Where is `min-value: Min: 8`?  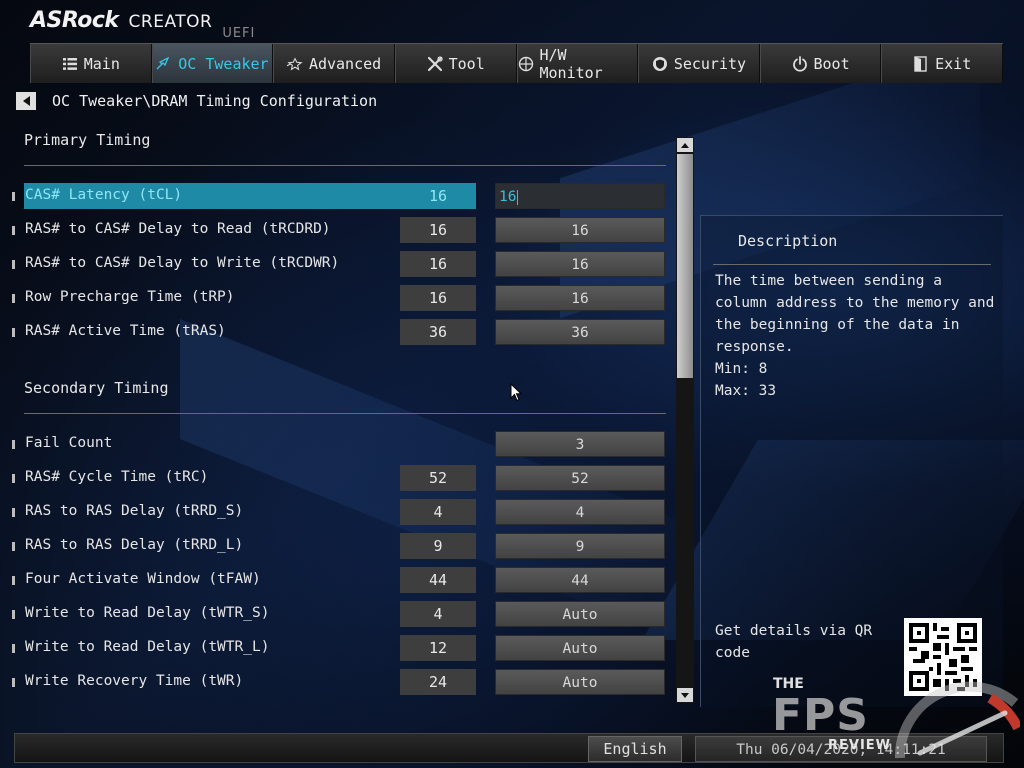 min-value: Min: 8 is located at coordinates (741, 369).